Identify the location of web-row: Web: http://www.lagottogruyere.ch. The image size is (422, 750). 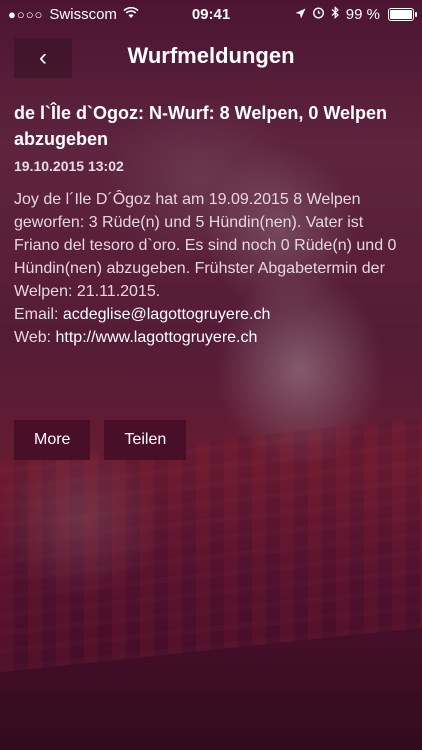
(211, 337).